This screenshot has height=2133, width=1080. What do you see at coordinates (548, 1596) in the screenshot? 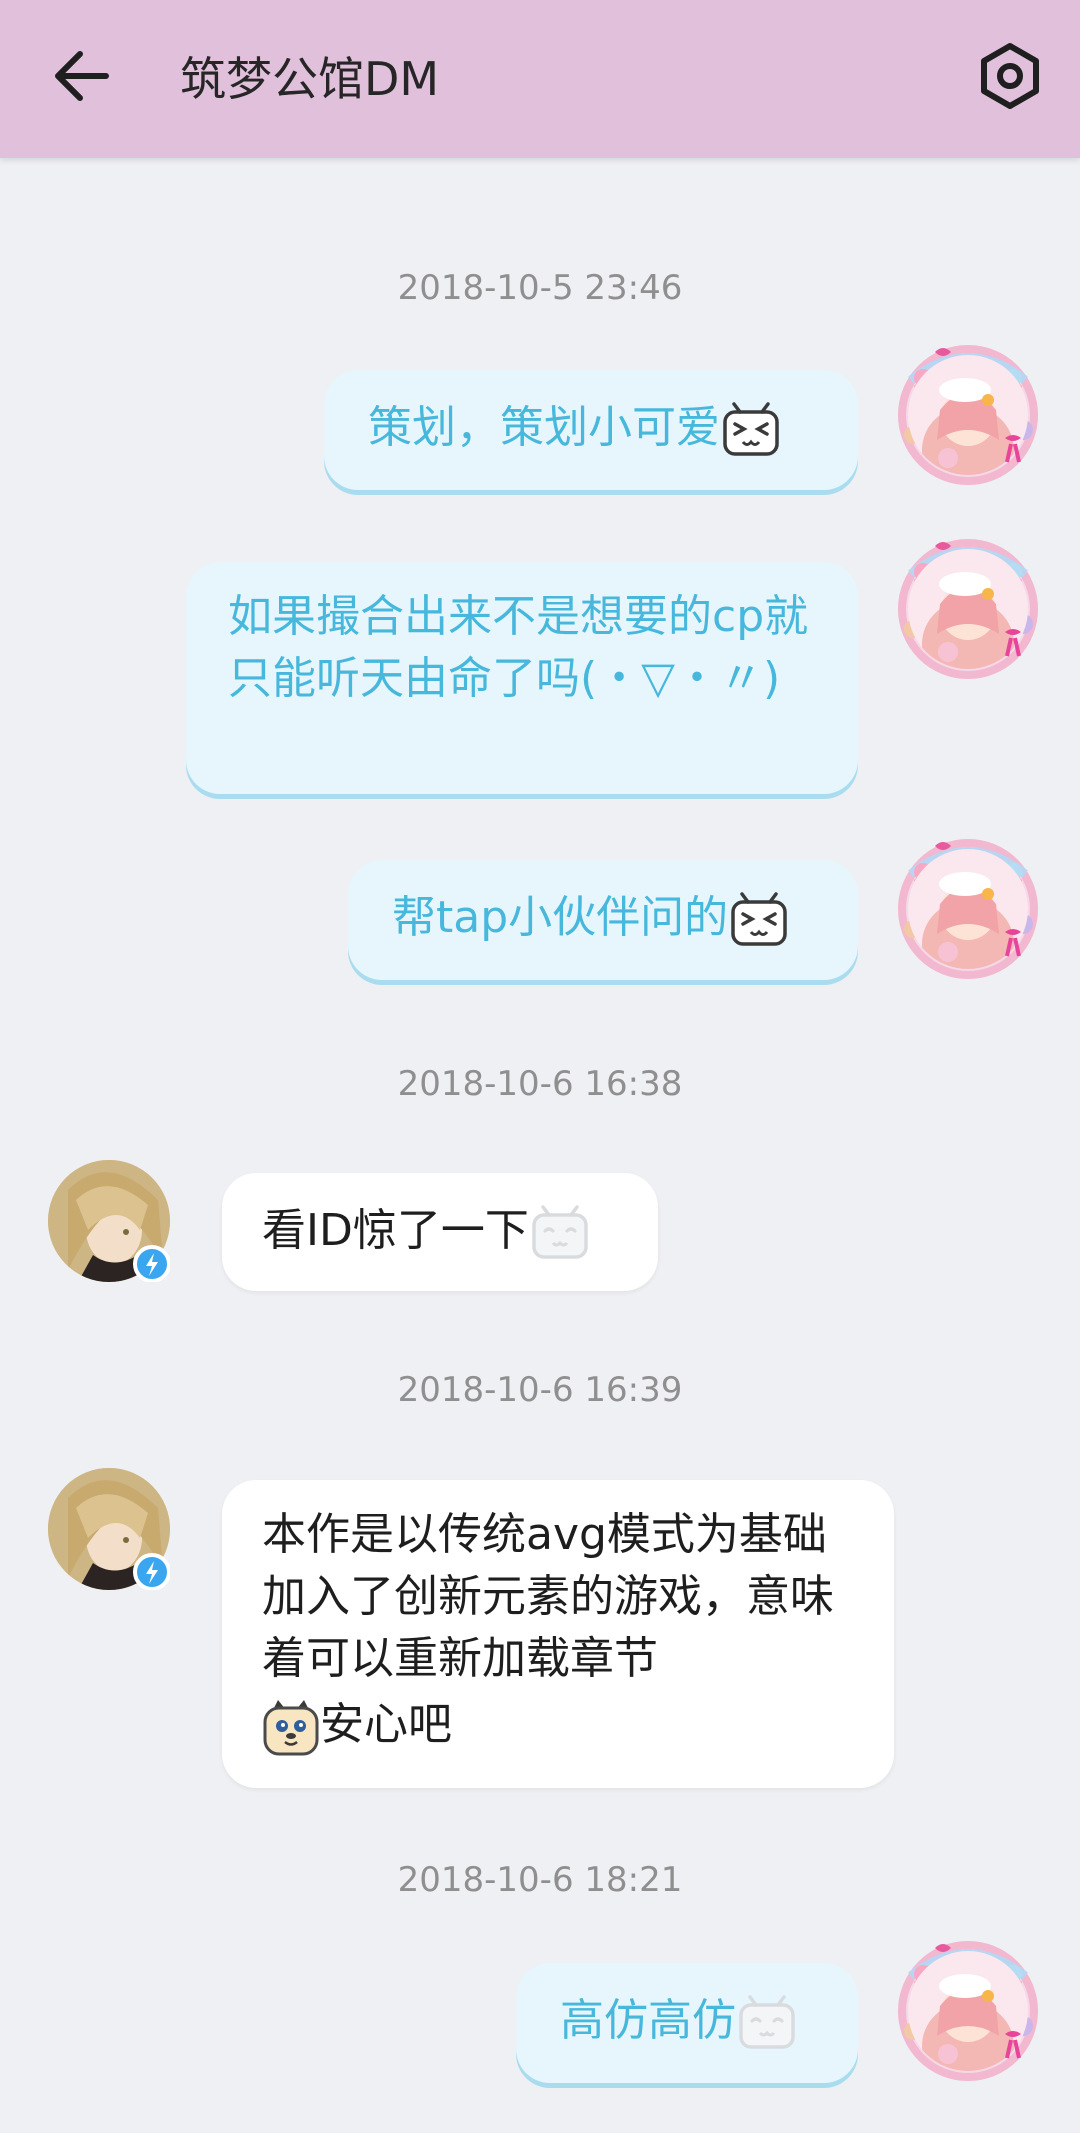
I see `message-text: 本作是以传统avg模式为基础加入了创新元素的游戏，意味着可以重新加载章节` at bounding box center [548, 1596].